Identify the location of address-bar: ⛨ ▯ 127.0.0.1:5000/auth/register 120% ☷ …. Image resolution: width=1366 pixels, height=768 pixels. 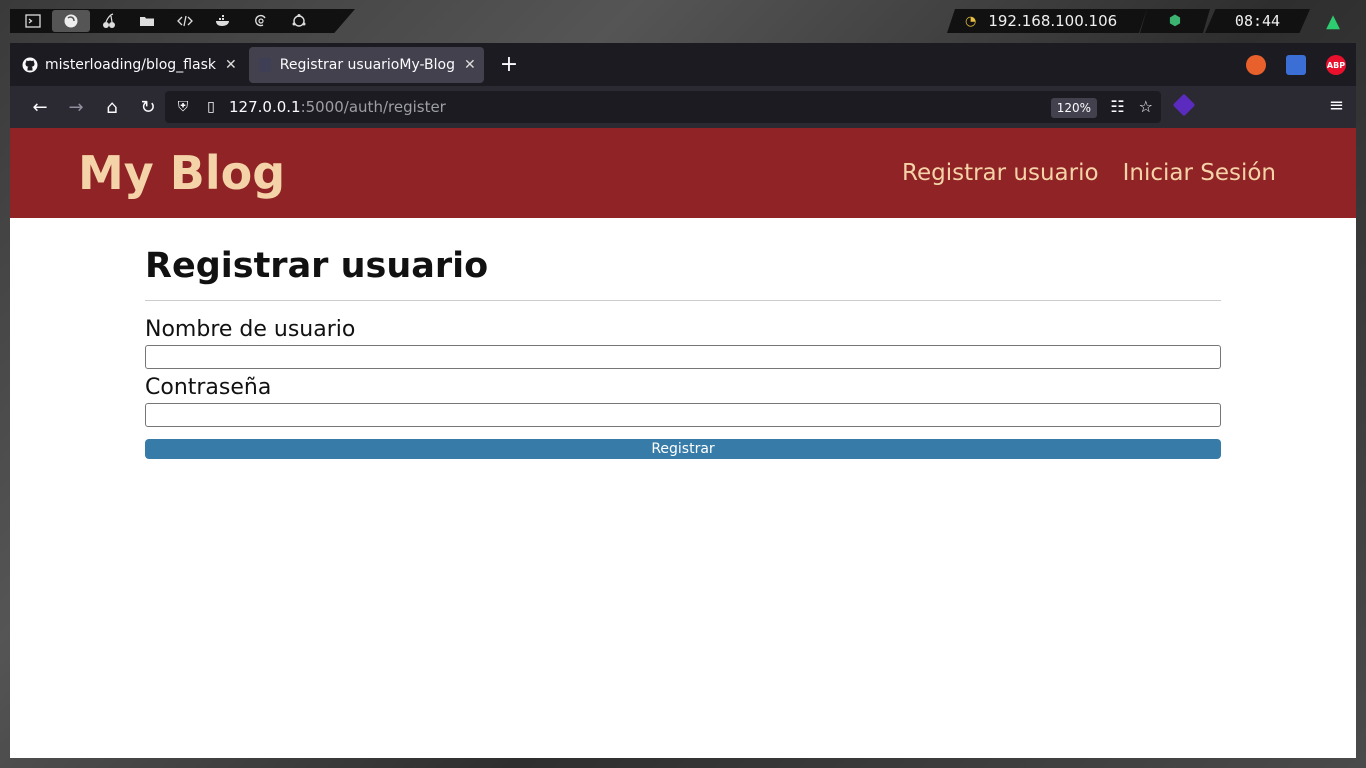
(663, 107).